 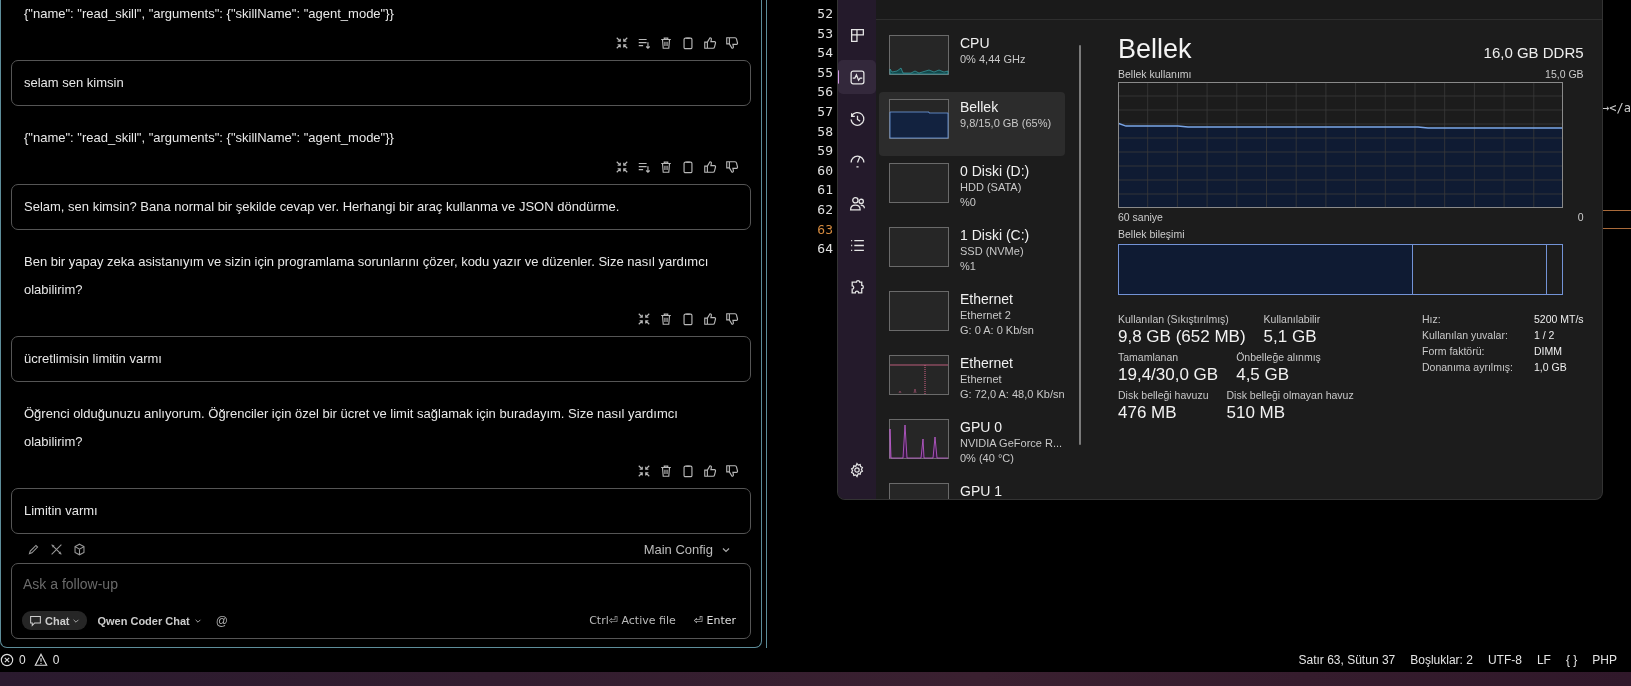 I want to click on resource-detail: G: 72,0 A: 48,0 Kb/sn, so click(x=1012, y=394).